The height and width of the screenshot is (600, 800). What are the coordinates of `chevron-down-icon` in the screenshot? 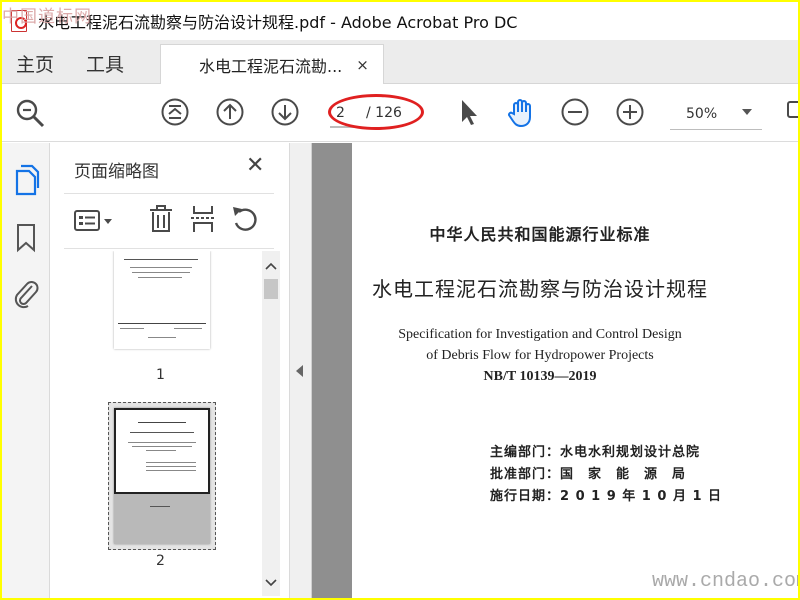 It's located at (747, 112).